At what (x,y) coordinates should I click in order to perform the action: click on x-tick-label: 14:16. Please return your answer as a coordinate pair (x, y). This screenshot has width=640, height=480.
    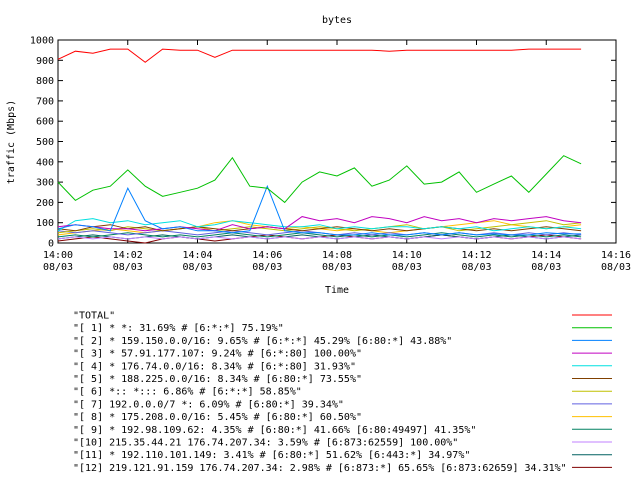
    Looking at the image, I should click on (616, 255).